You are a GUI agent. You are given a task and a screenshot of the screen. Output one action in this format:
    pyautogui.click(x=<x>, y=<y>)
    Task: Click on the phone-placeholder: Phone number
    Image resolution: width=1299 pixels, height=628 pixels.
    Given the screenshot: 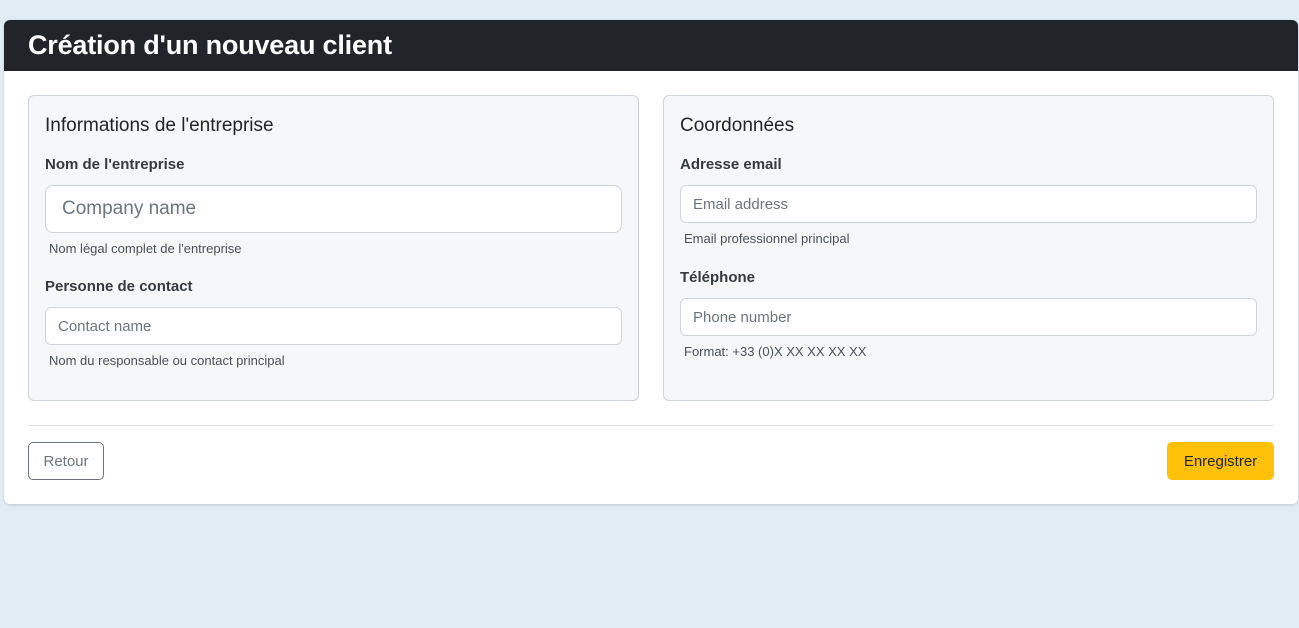 What is the action you would take?
    pyautogui.click(x=742, y=317)
    